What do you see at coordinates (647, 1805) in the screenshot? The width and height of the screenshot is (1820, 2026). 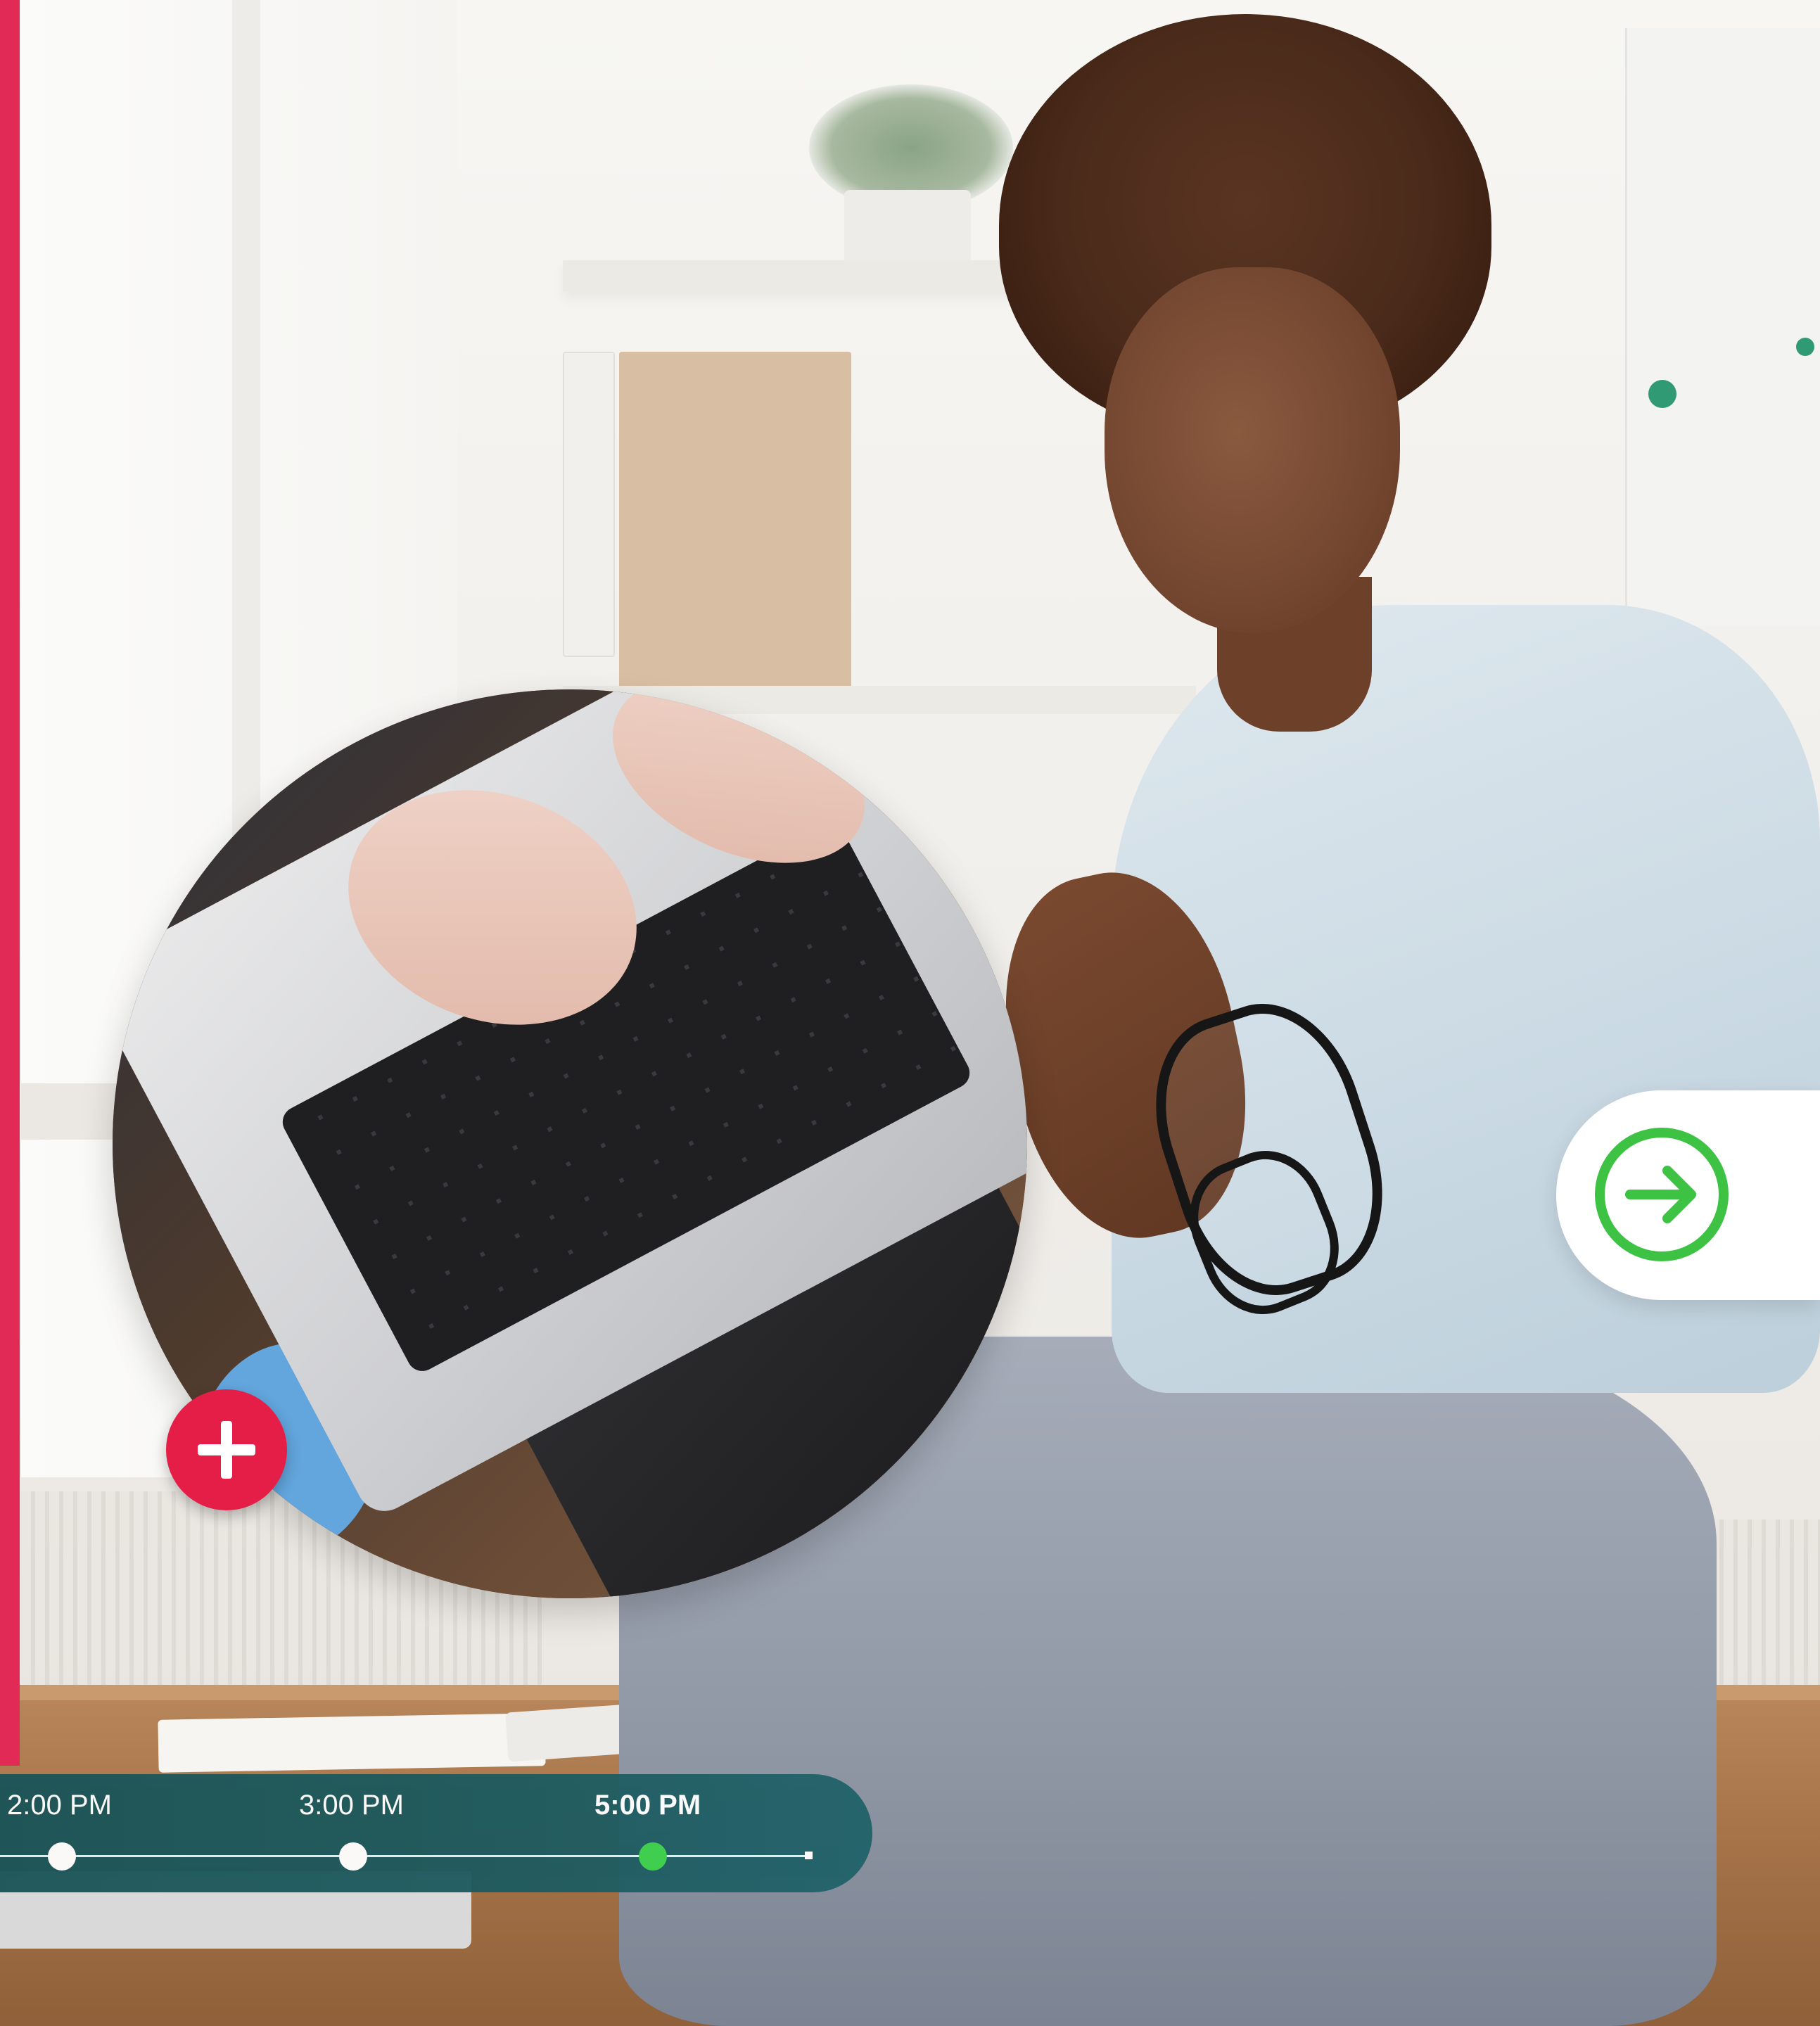 I see `timeline-label-active: 5:00 PM` at bounding box center [647, 1805].